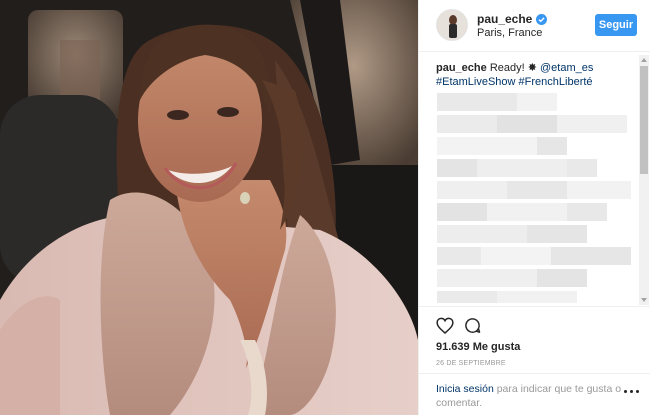 This screenshot has width=650, height=415. I want to click on avatar-image, so click(452, 25).